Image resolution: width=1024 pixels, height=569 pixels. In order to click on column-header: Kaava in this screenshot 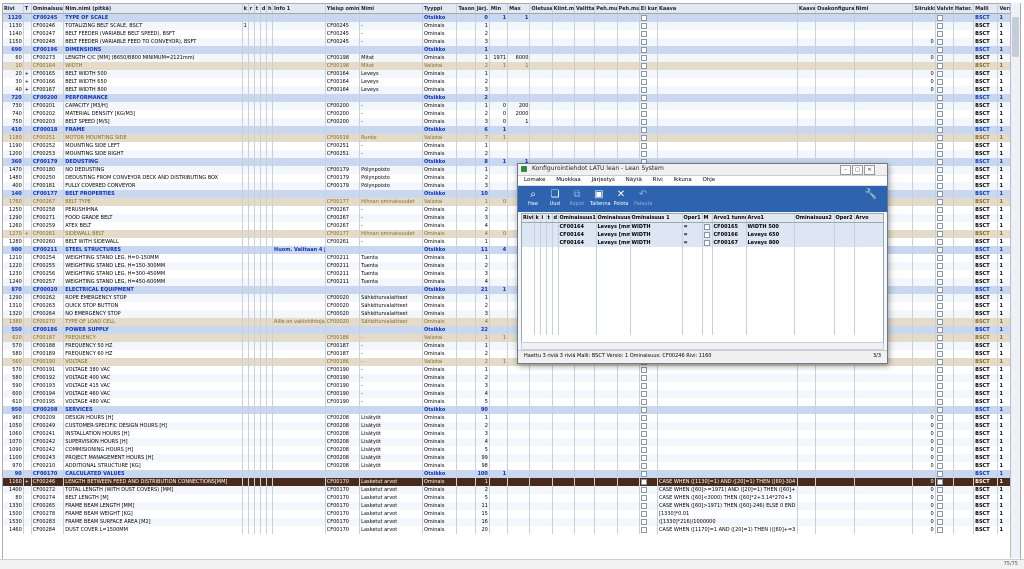, I will do `click(727, 9)`.